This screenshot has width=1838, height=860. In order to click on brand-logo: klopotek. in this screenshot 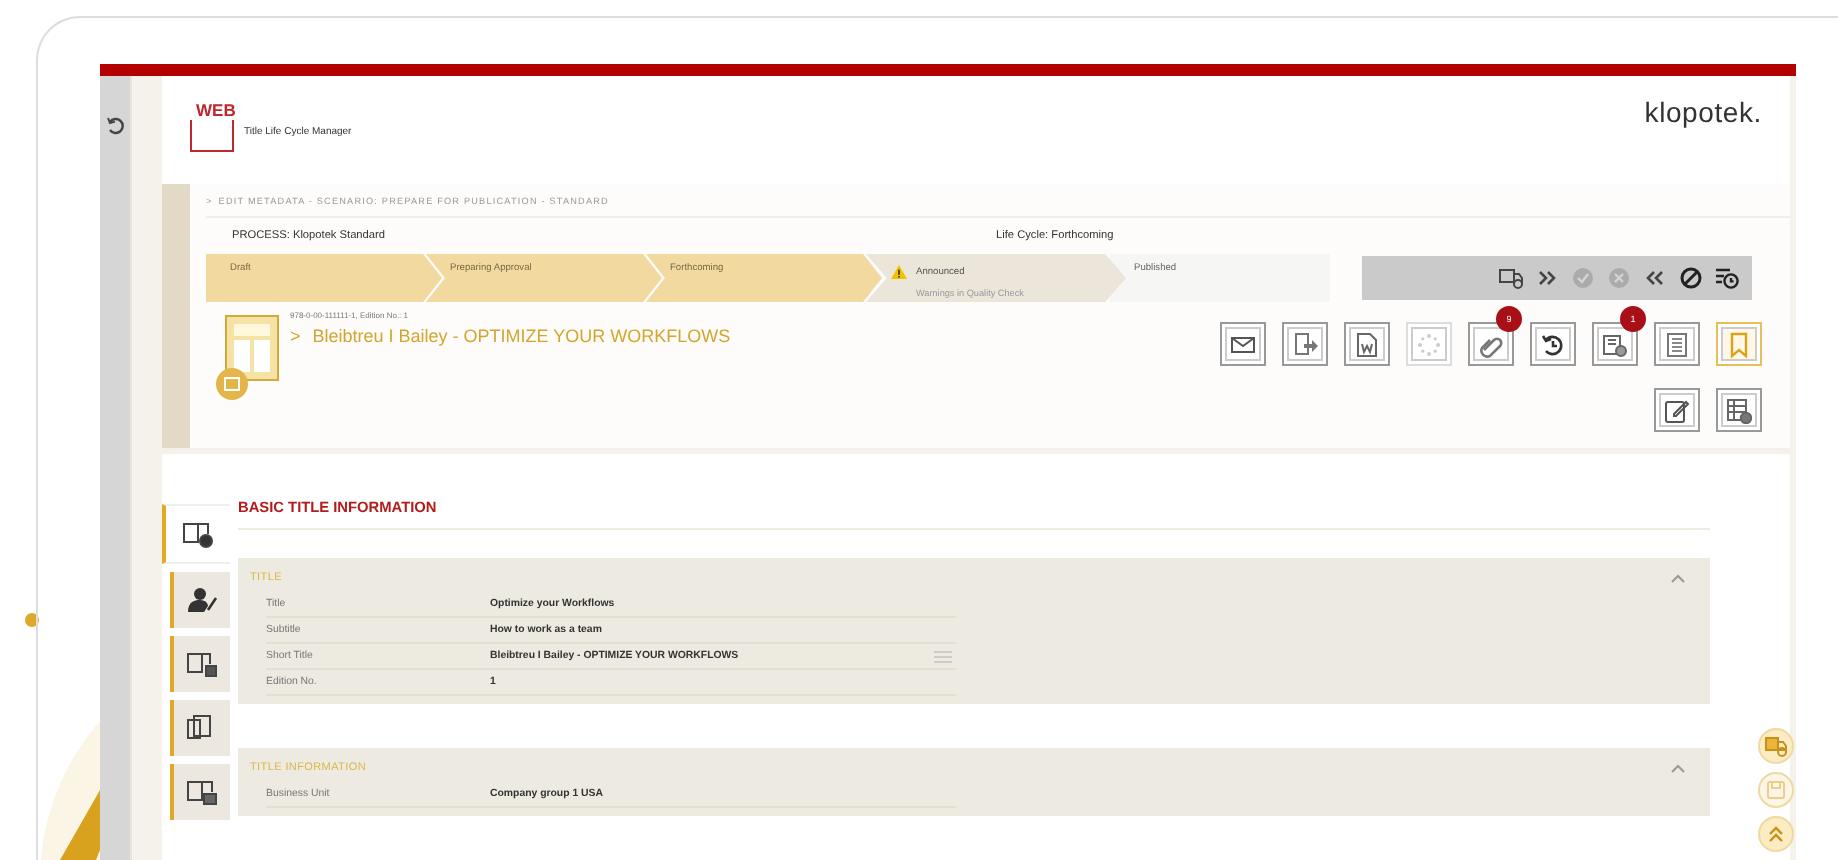, I will do `click(1703, 112)`.